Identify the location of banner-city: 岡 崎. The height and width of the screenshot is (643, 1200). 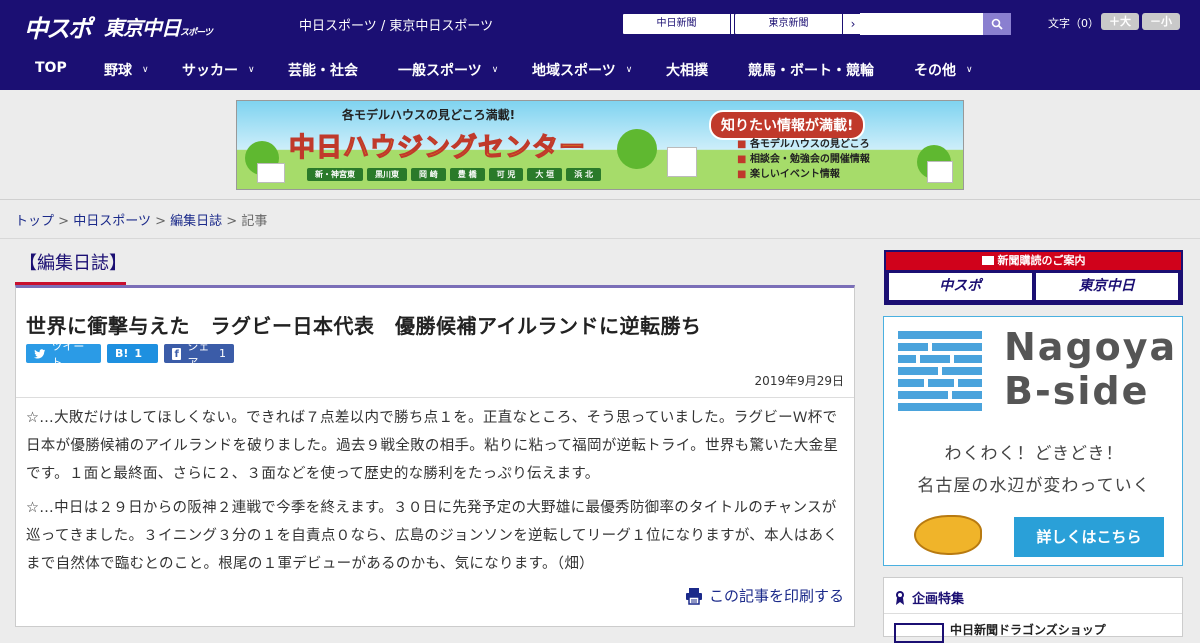
(428, 174).